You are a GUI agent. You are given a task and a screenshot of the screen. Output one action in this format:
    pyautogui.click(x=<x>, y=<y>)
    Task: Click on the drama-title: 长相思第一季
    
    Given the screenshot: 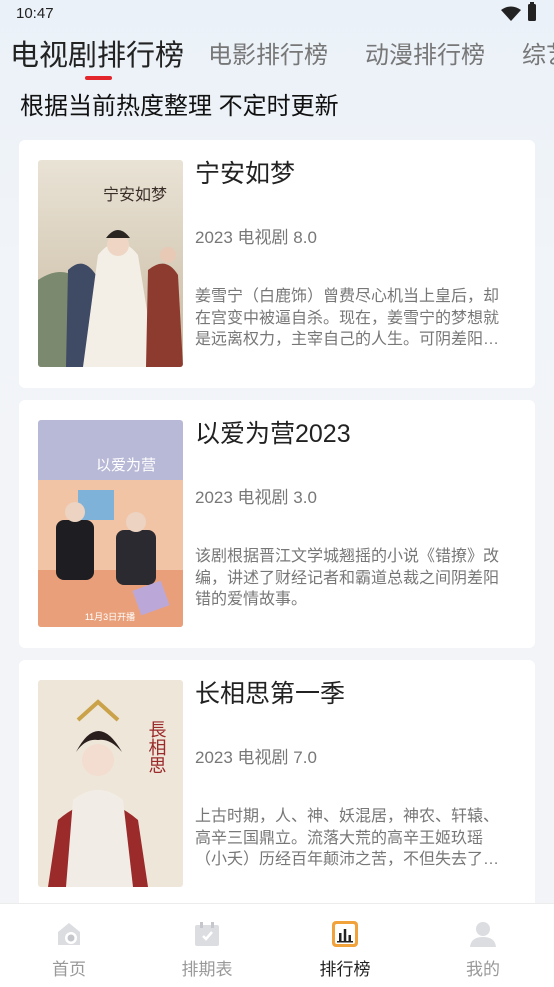 What is the action you would take?
    pyautogui.click(x=270, y=694)
    